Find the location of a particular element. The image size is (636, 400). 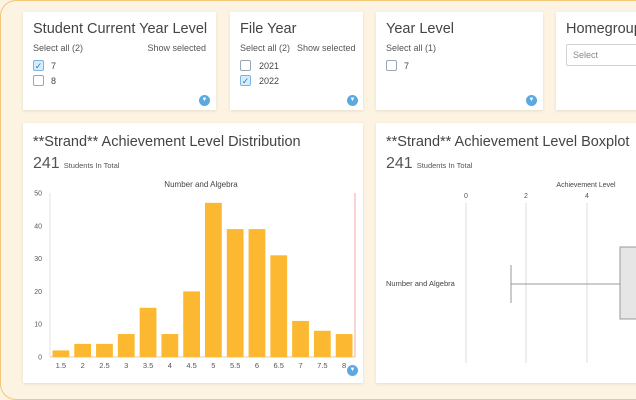

file-year-show-selected: Show selected is located at coordinates (326, 48).